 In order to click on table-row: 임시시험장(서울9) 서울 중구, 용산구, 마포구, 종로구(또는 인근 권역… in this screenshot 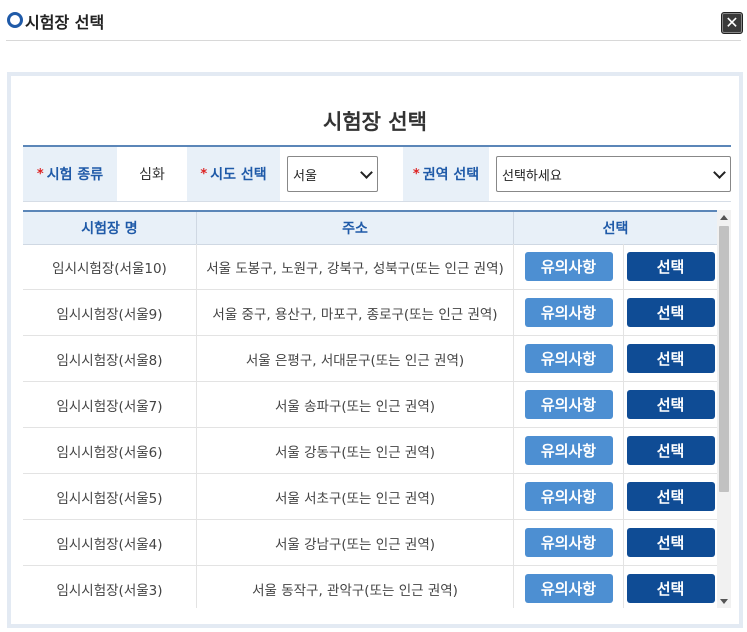, I will do `click(370, 313)`.